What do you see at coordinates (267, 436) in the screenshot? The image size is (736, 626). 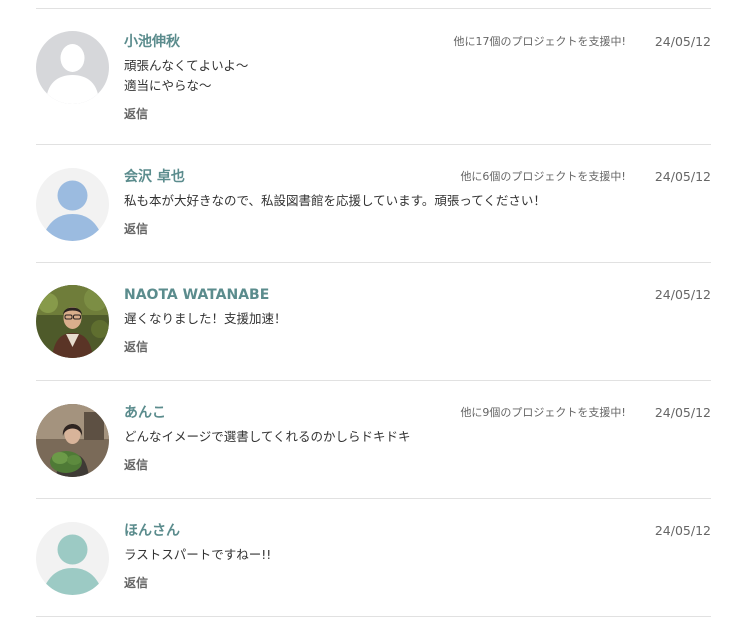 I see `message-line: どんなイメージで選書してくれるのかしらドキドキ` at bounding box center [267, 436].